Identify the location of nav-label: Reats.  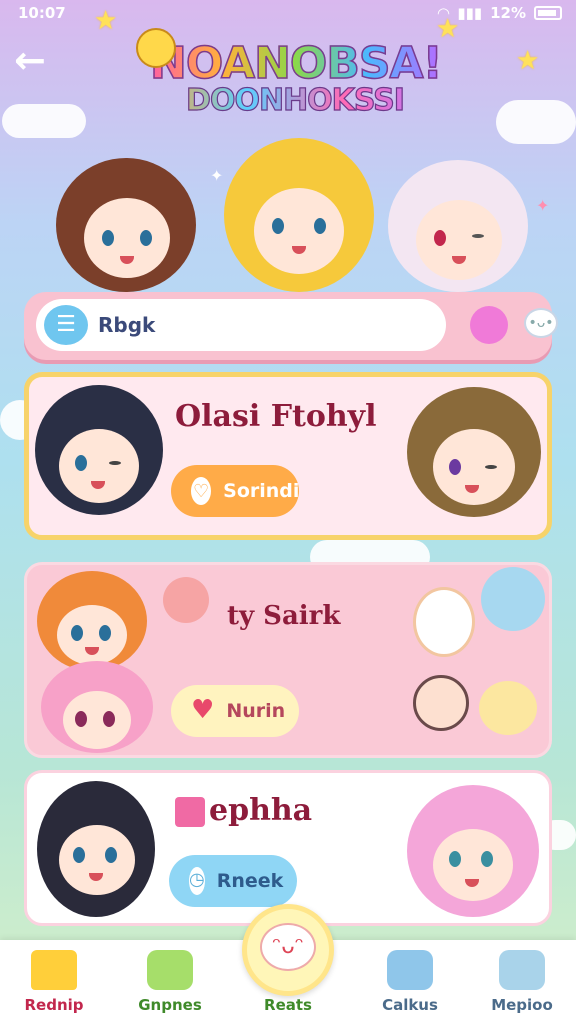
(288, 1005).